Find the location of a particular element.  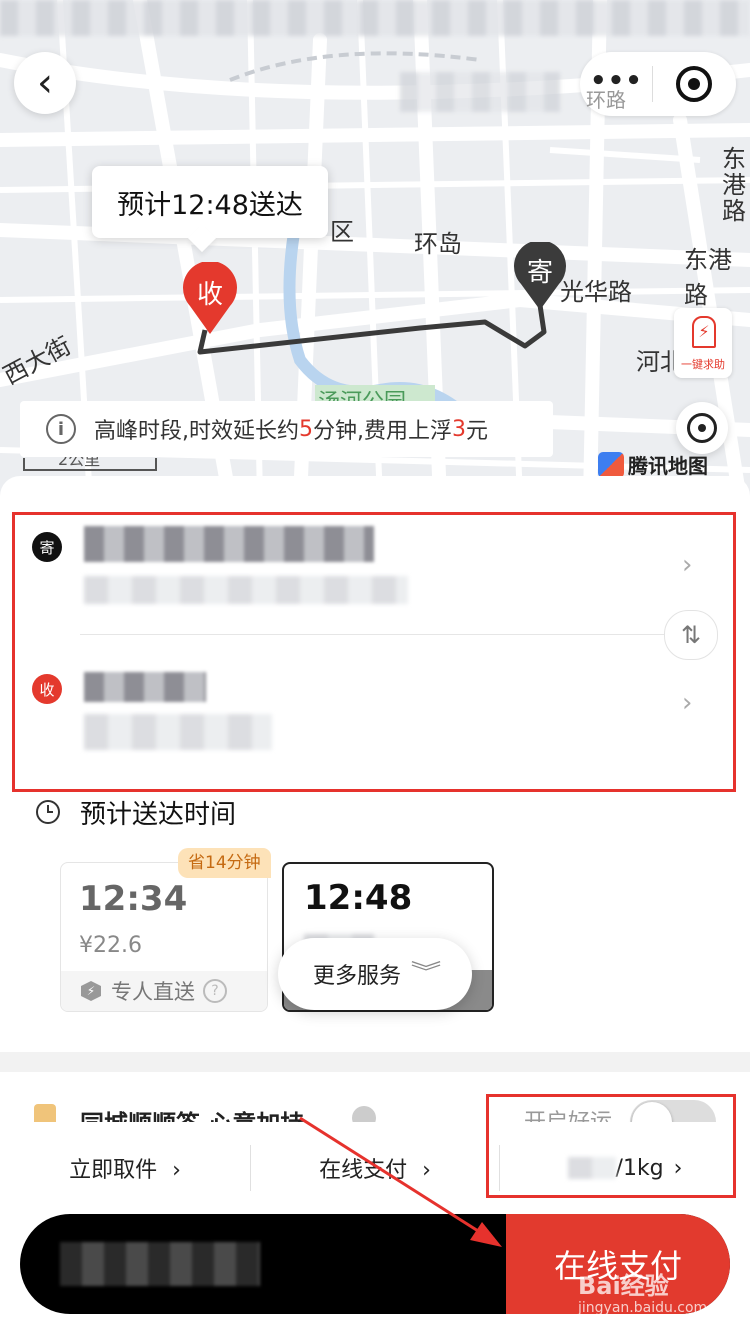

sender-badge: 寄 is located at coordinates (47, 547).